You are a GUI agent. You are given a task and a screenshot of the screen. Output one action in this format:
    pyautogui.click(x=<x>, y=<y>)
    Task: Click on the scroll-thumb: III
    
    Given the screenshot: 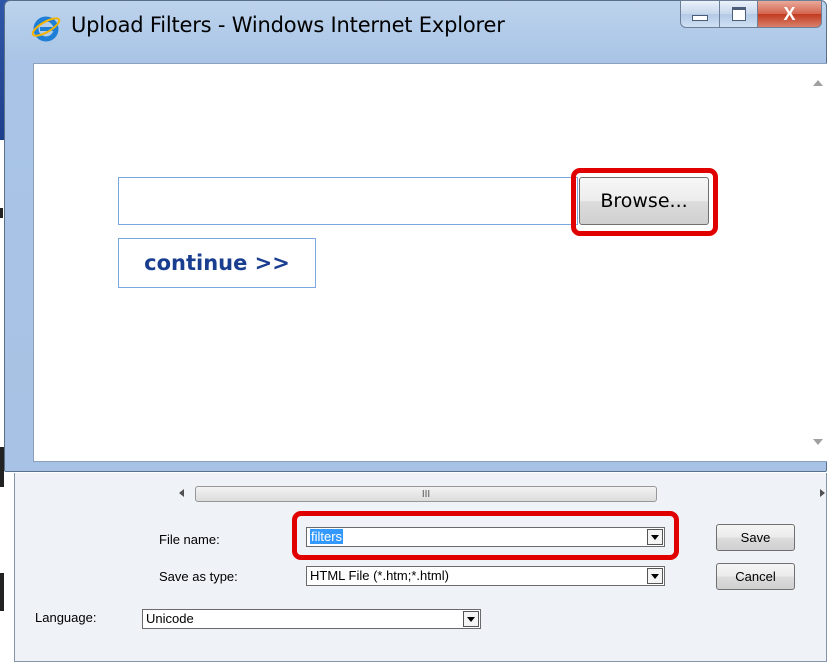 What is the action you would take?
    pyautogui.click(x=426, y=494)
    